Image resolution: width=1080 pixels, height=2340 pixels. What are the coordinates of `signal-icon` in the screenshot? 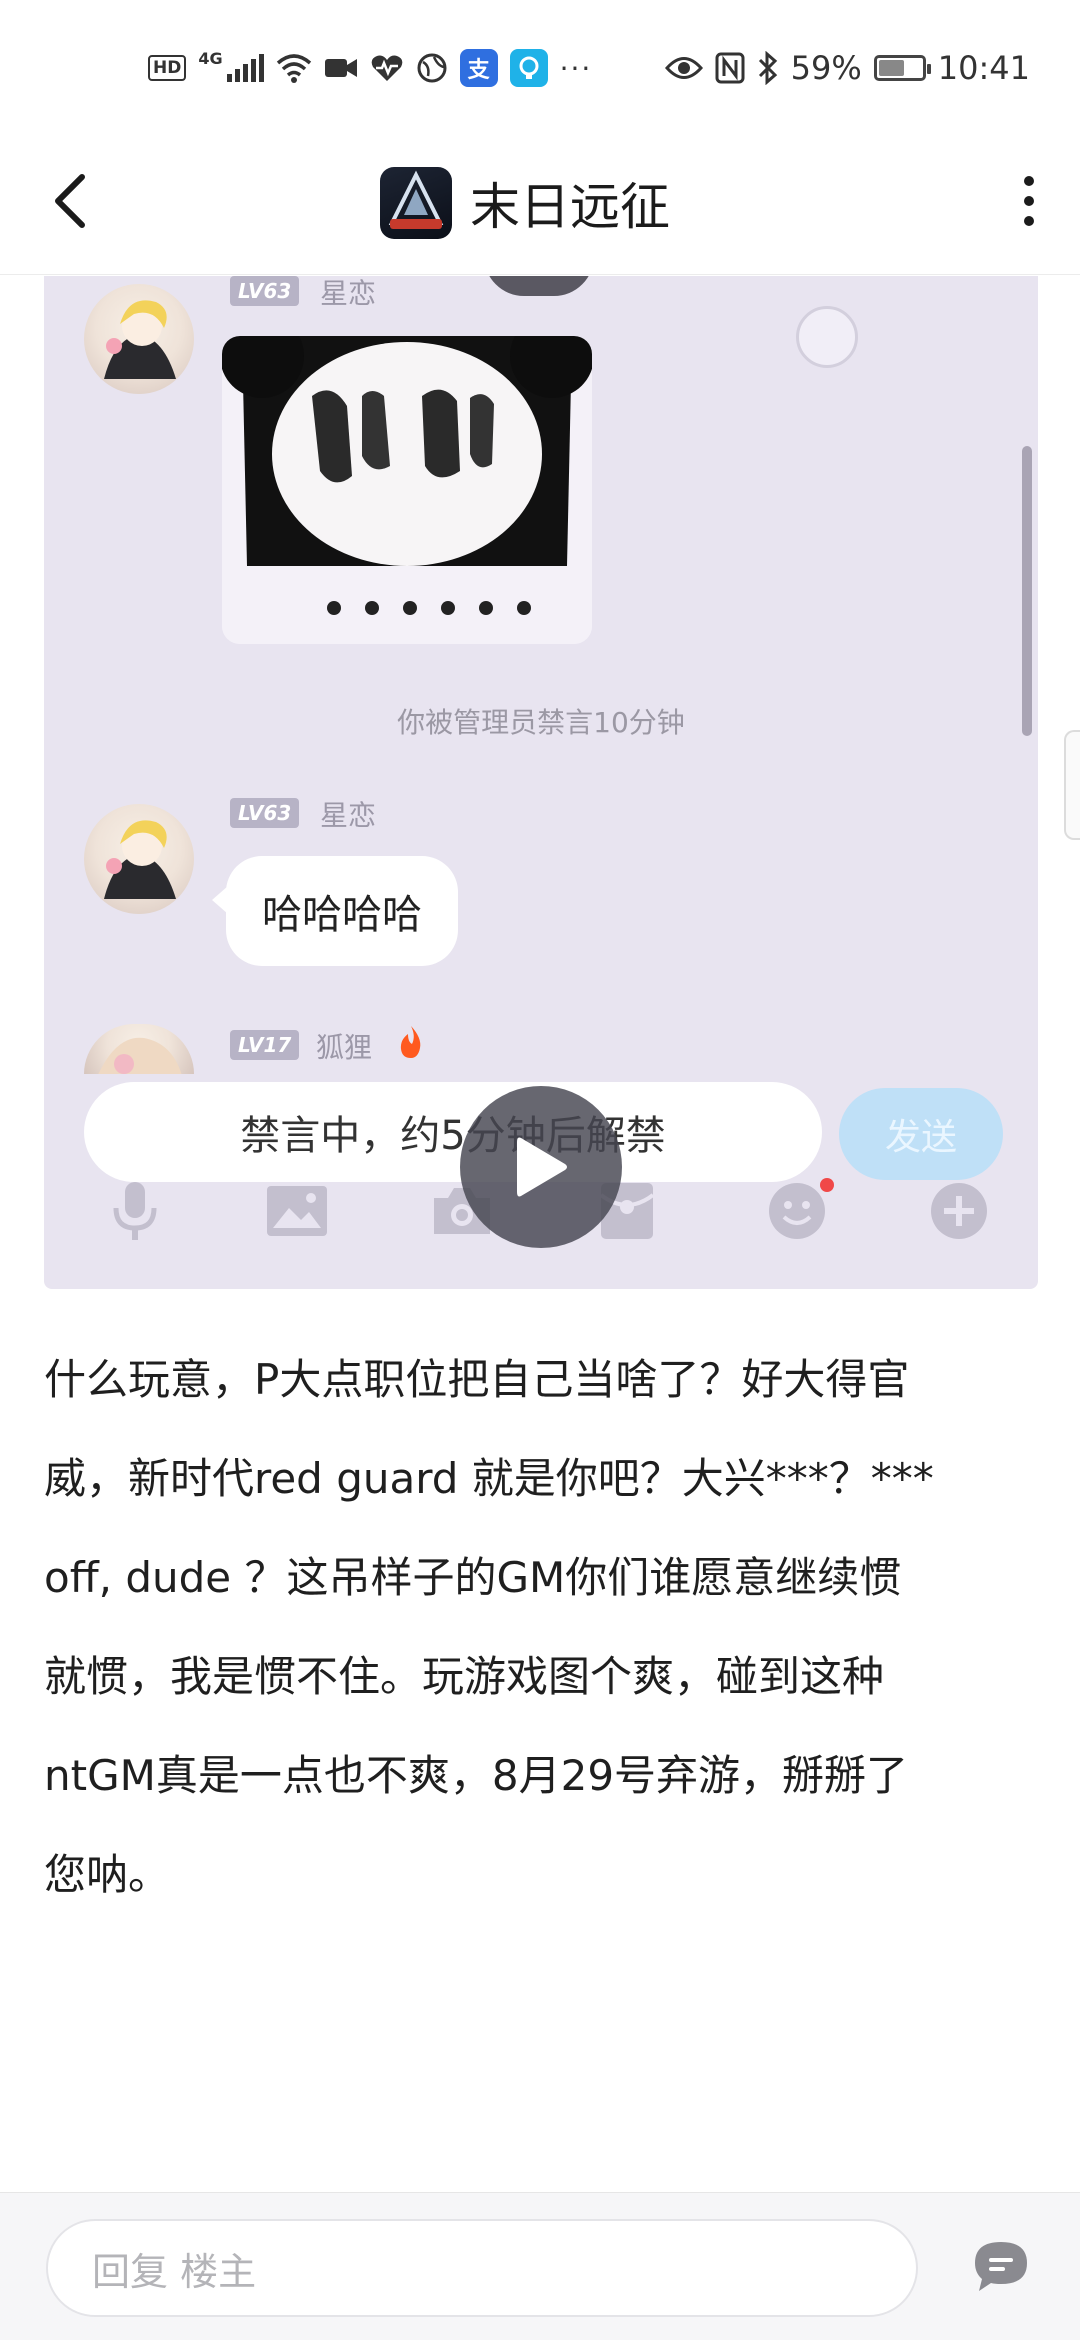 It's located at (245, 68).